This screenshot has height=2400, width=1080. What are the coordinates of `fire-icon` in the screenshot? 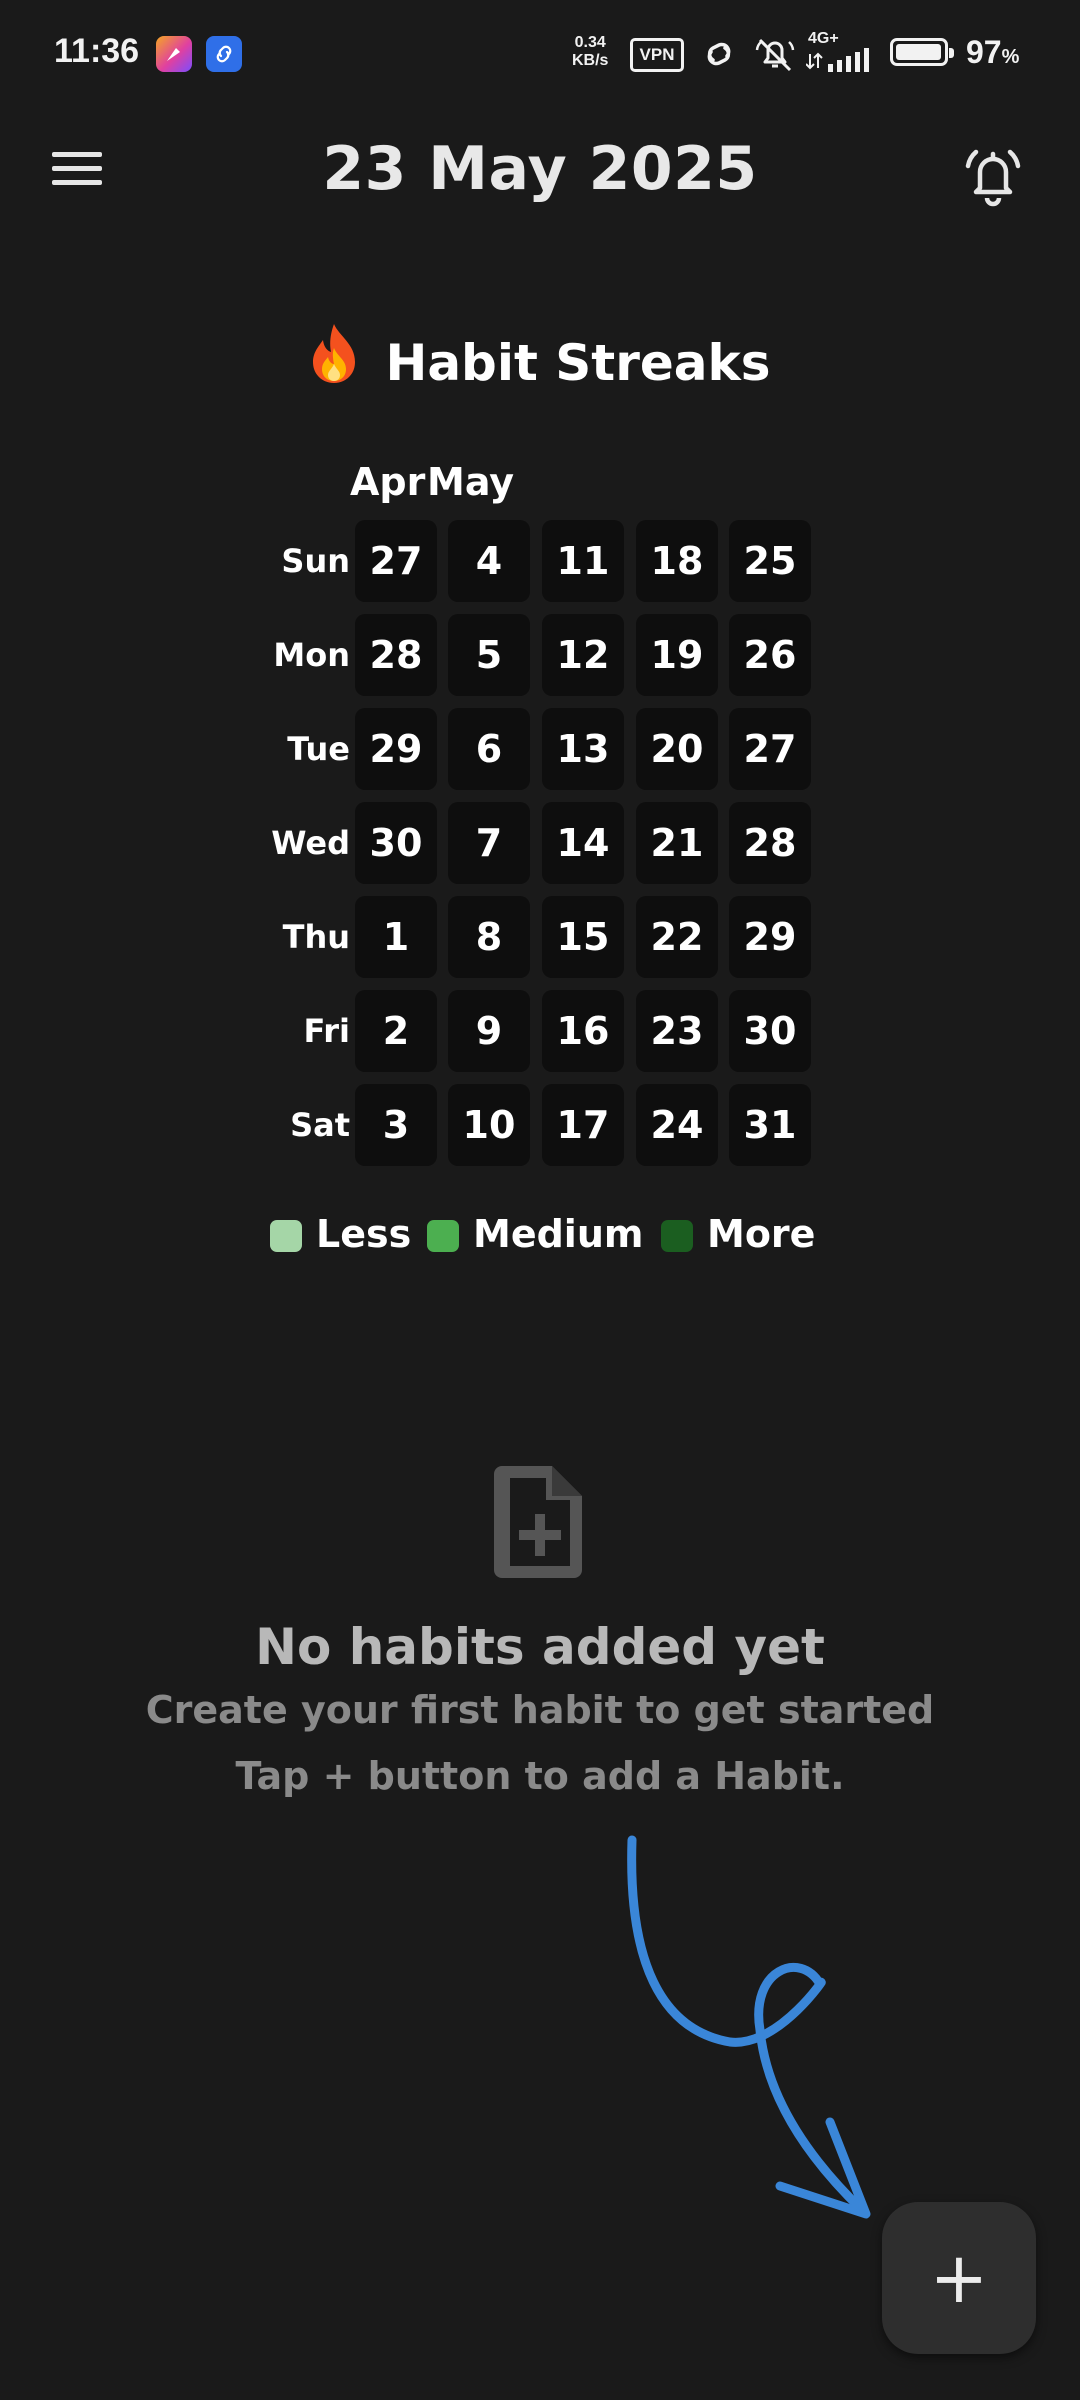 It's located at (334, 353).